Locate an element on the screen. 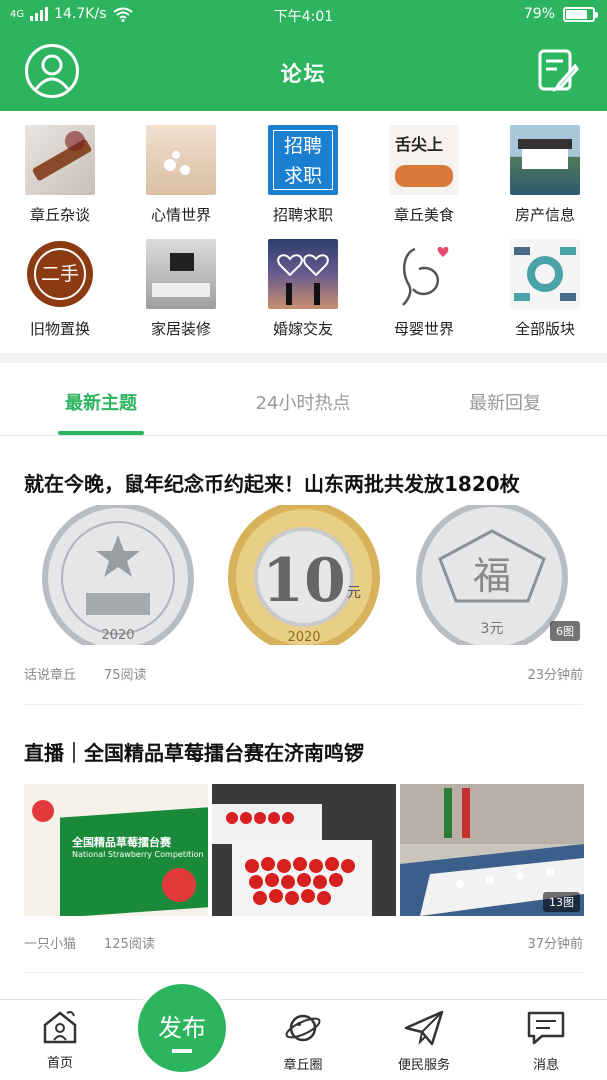  category-label: 婚嫁交友 is located at coordinates (302, 329).